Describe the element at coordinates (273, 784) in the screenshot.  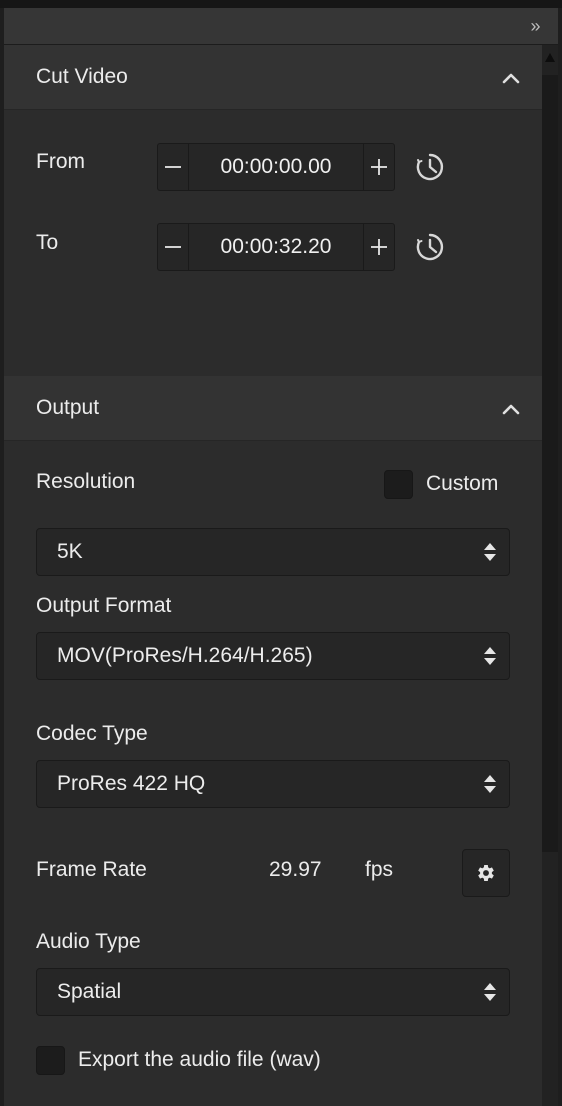
I see `codec-type-select: ProRes 422 HQ` at that location.